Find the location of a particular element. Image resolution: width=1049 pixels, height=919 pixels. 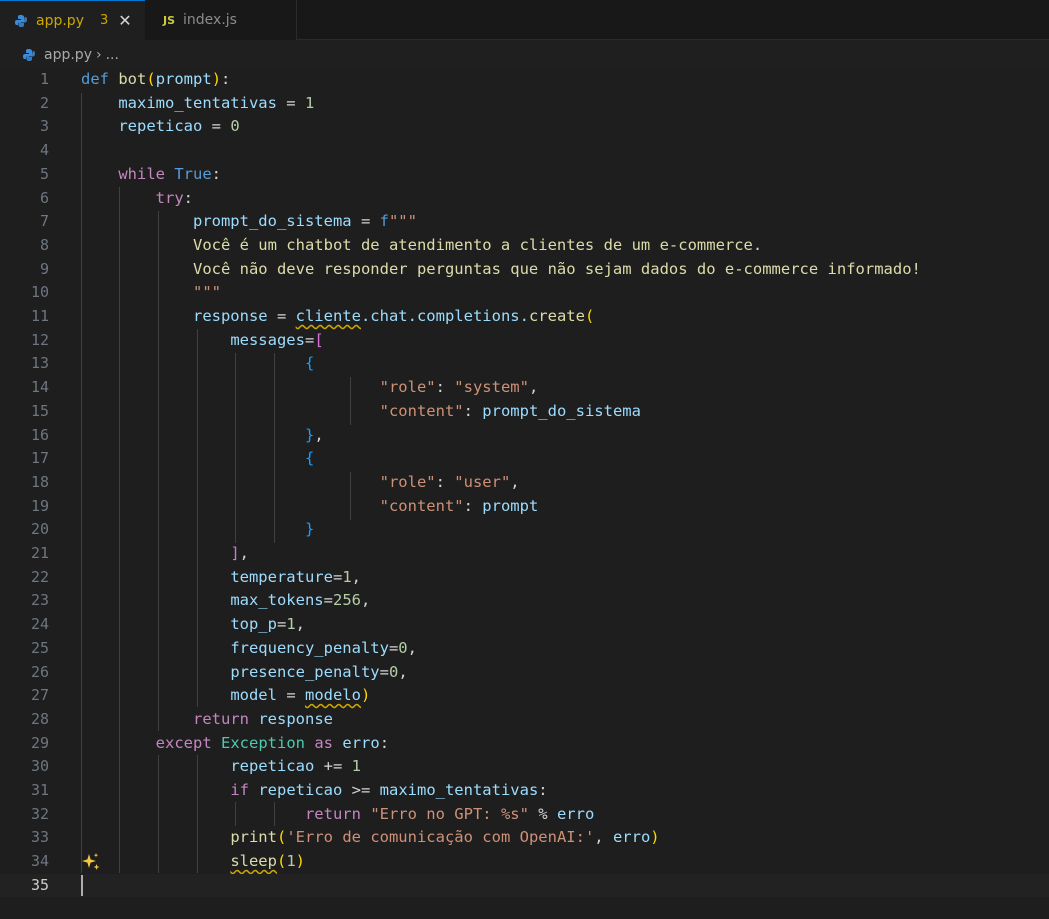

line-number: 34 is located at coordinates (39, 861).